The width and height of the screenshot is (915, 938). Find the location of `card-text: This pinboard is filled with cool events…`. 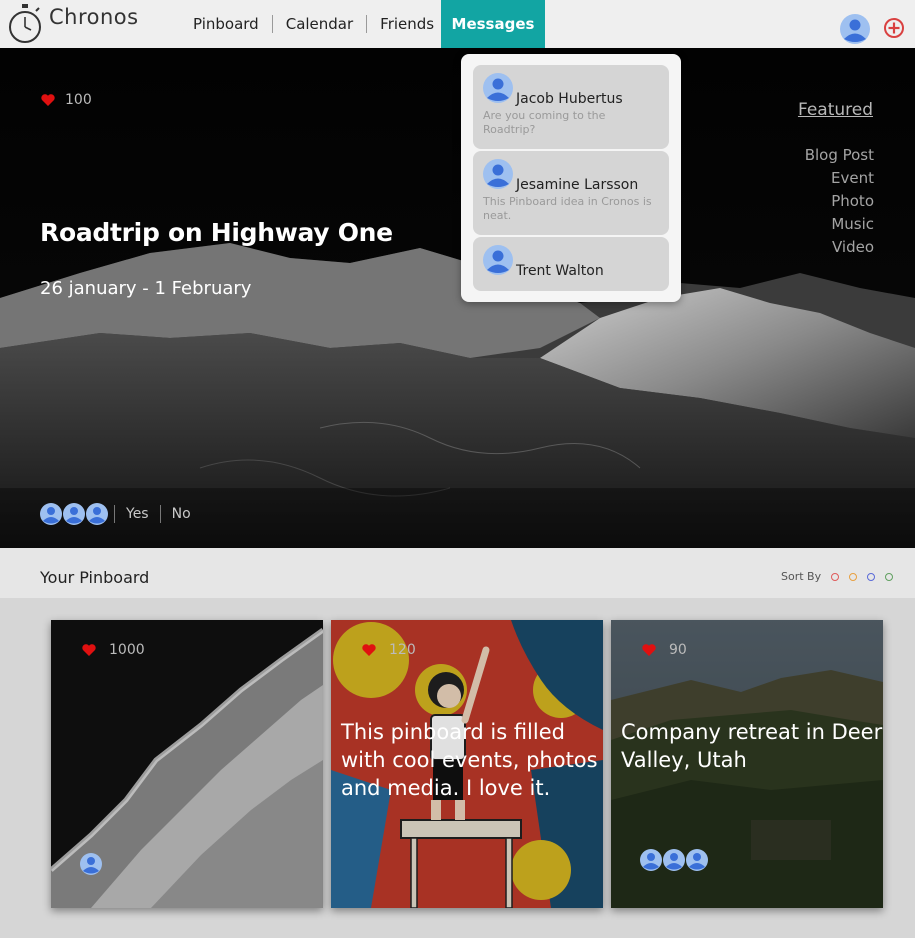

card-text: This pinboard is filled with cool events… is located at coordinates (469, 760).